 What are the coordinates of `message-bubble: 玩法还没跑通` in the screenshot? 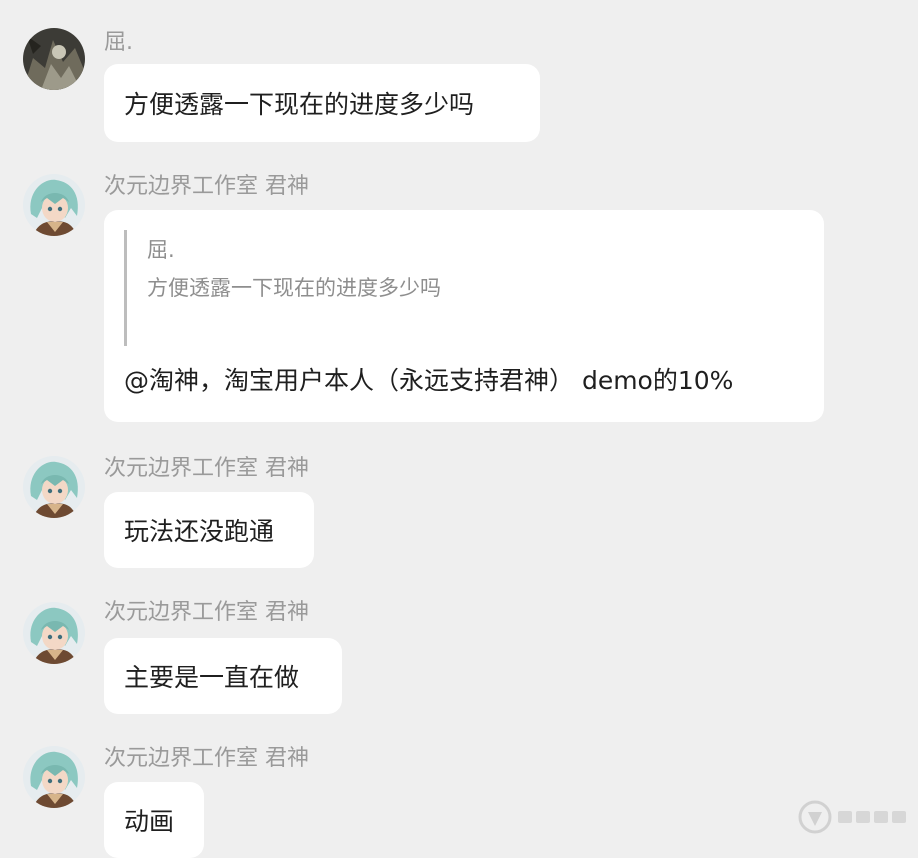 It's located at (209, 530).